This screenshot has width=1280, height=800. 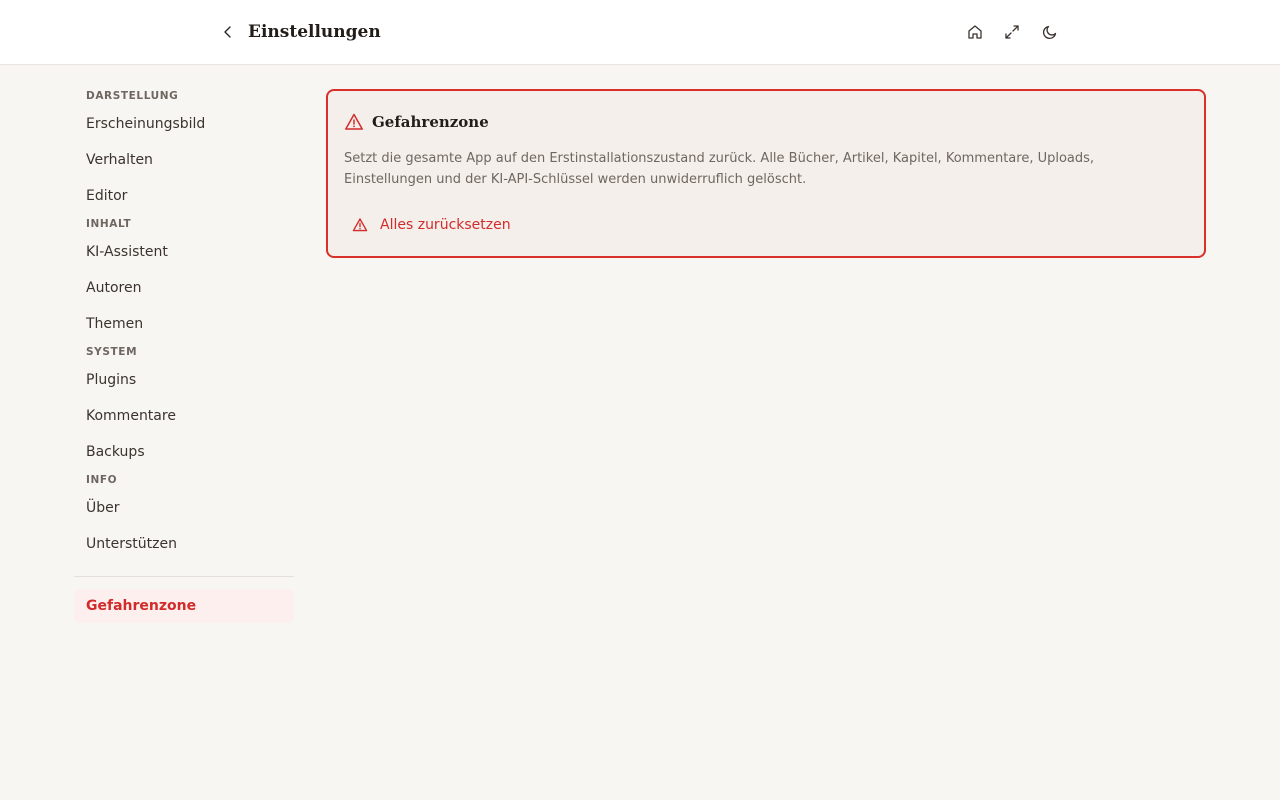 What do you see at coordinates (184, 606) in the screenshot?
I see `sidebar-item-gefahrenzone: Gefahrenzone` at bounding box center [184, 606].